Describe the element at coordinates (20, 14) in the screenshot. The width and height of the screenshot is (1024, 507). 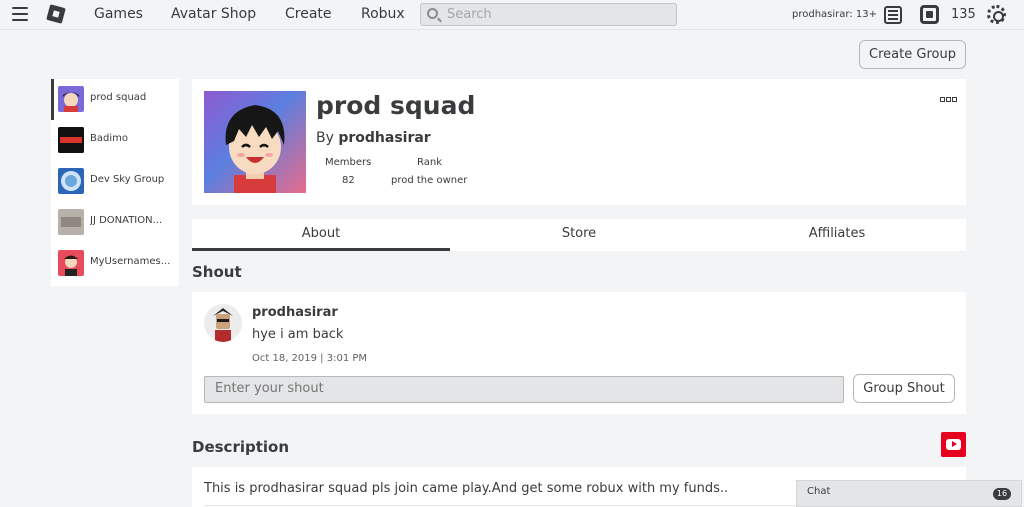
I see `menu-icon` at that location.